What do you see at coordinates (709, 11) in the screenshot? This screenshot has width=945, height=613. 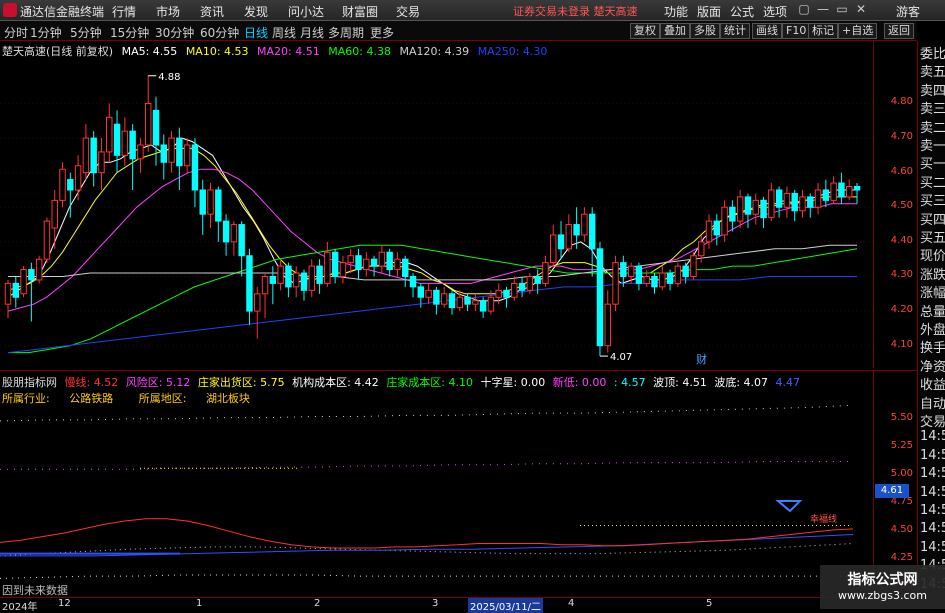 I see `menu-banmian: 版面` at bounding box center [709, 11].